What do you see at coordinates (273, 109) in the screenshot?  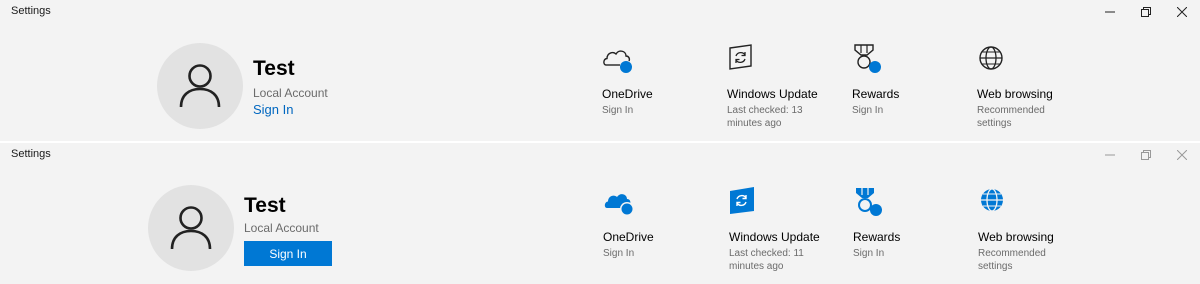 I see `sign-in-link: Sign In` at bounding box center [273, 109].